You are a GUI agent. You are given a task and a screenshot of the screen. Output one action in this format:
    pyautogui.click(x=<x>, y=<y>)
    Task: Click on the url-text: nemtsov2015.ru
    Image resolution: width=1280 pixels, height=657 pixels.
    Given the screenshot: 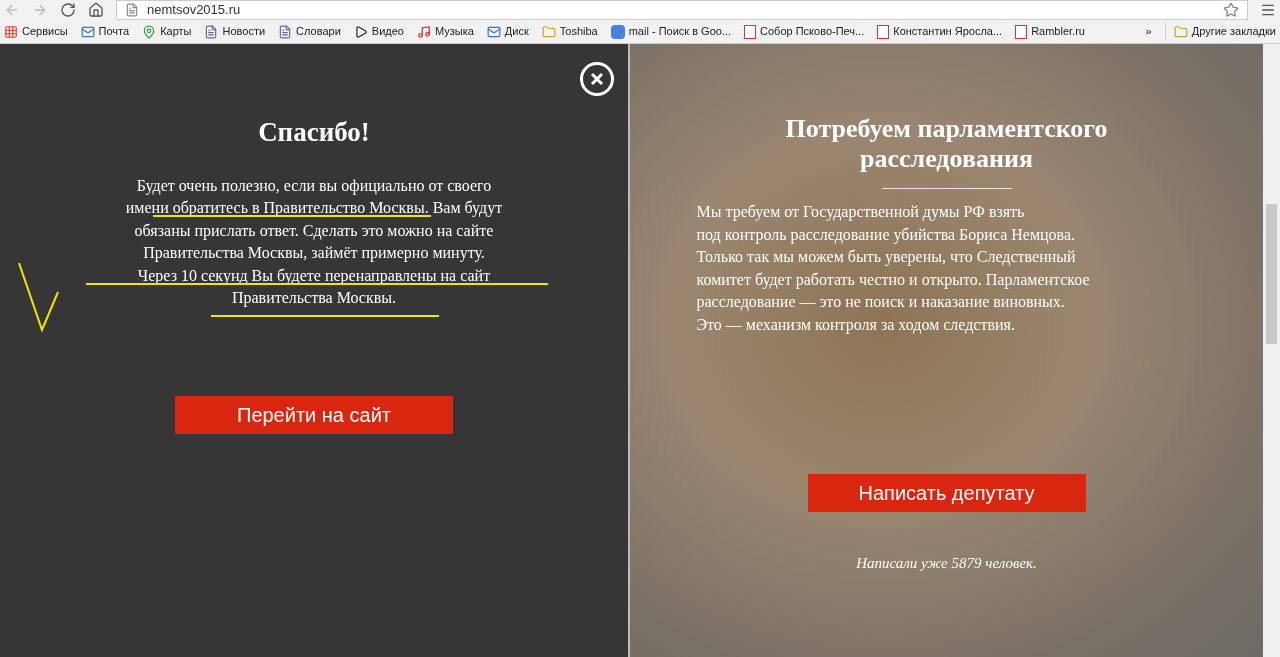 What is the action you would take?
    pyautogui.click(x=194, y=10)
    